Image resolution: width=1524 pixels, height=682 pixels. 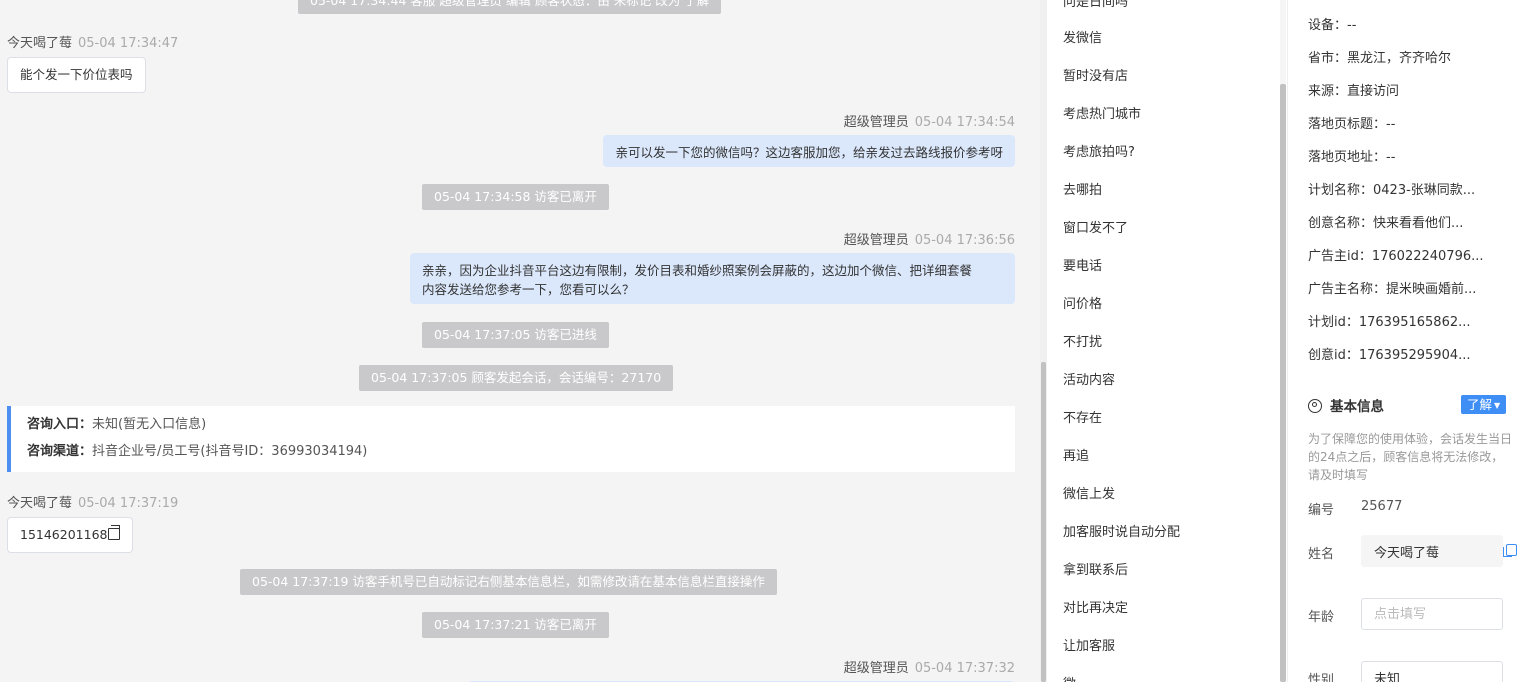 I want to click on quick-reply-item: 不存在, so click(x=1082, y=416).